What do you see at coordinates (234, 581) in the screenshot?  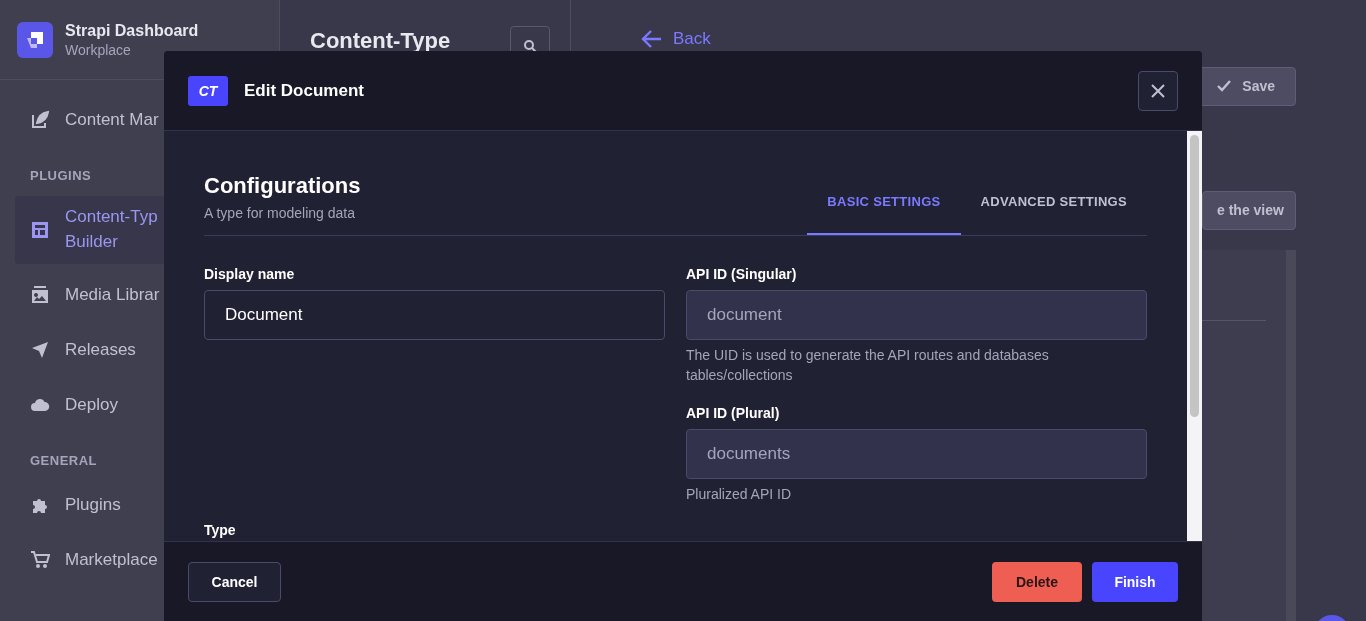 I see `cancel-button: Cancel` at bounding box center [234, 581].